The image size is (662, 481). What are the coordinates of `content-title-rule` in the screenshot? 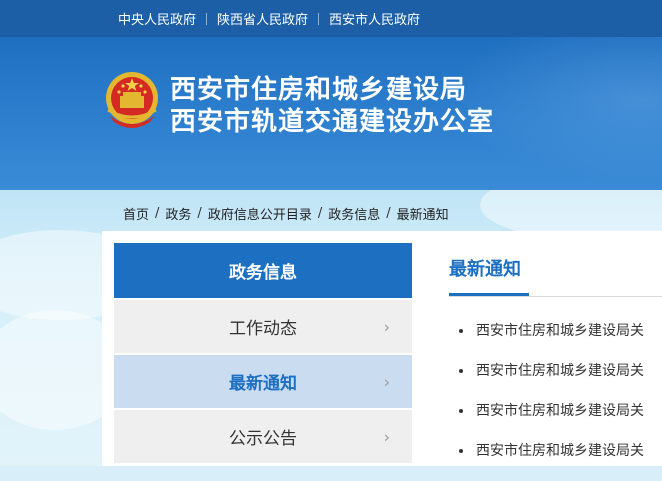 It's located at (555, 296).